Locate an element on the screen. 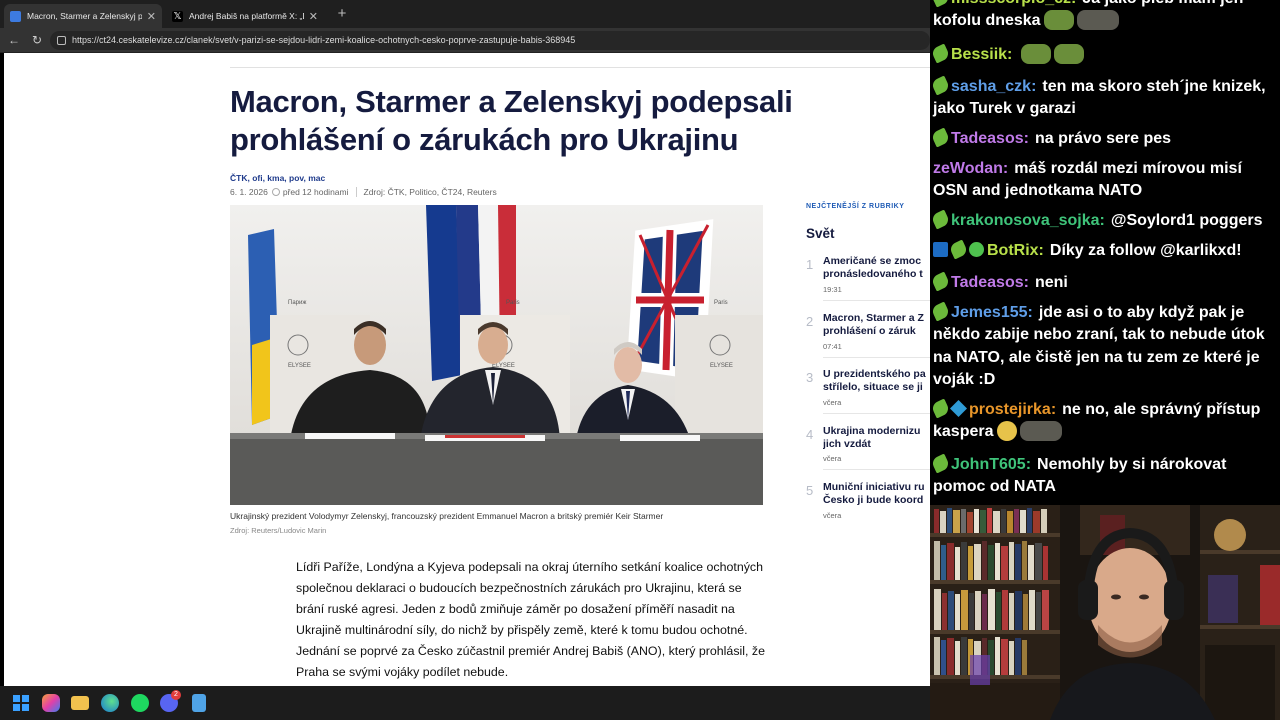  photo-sign-text: Париж is located at coordinates (297, 303).